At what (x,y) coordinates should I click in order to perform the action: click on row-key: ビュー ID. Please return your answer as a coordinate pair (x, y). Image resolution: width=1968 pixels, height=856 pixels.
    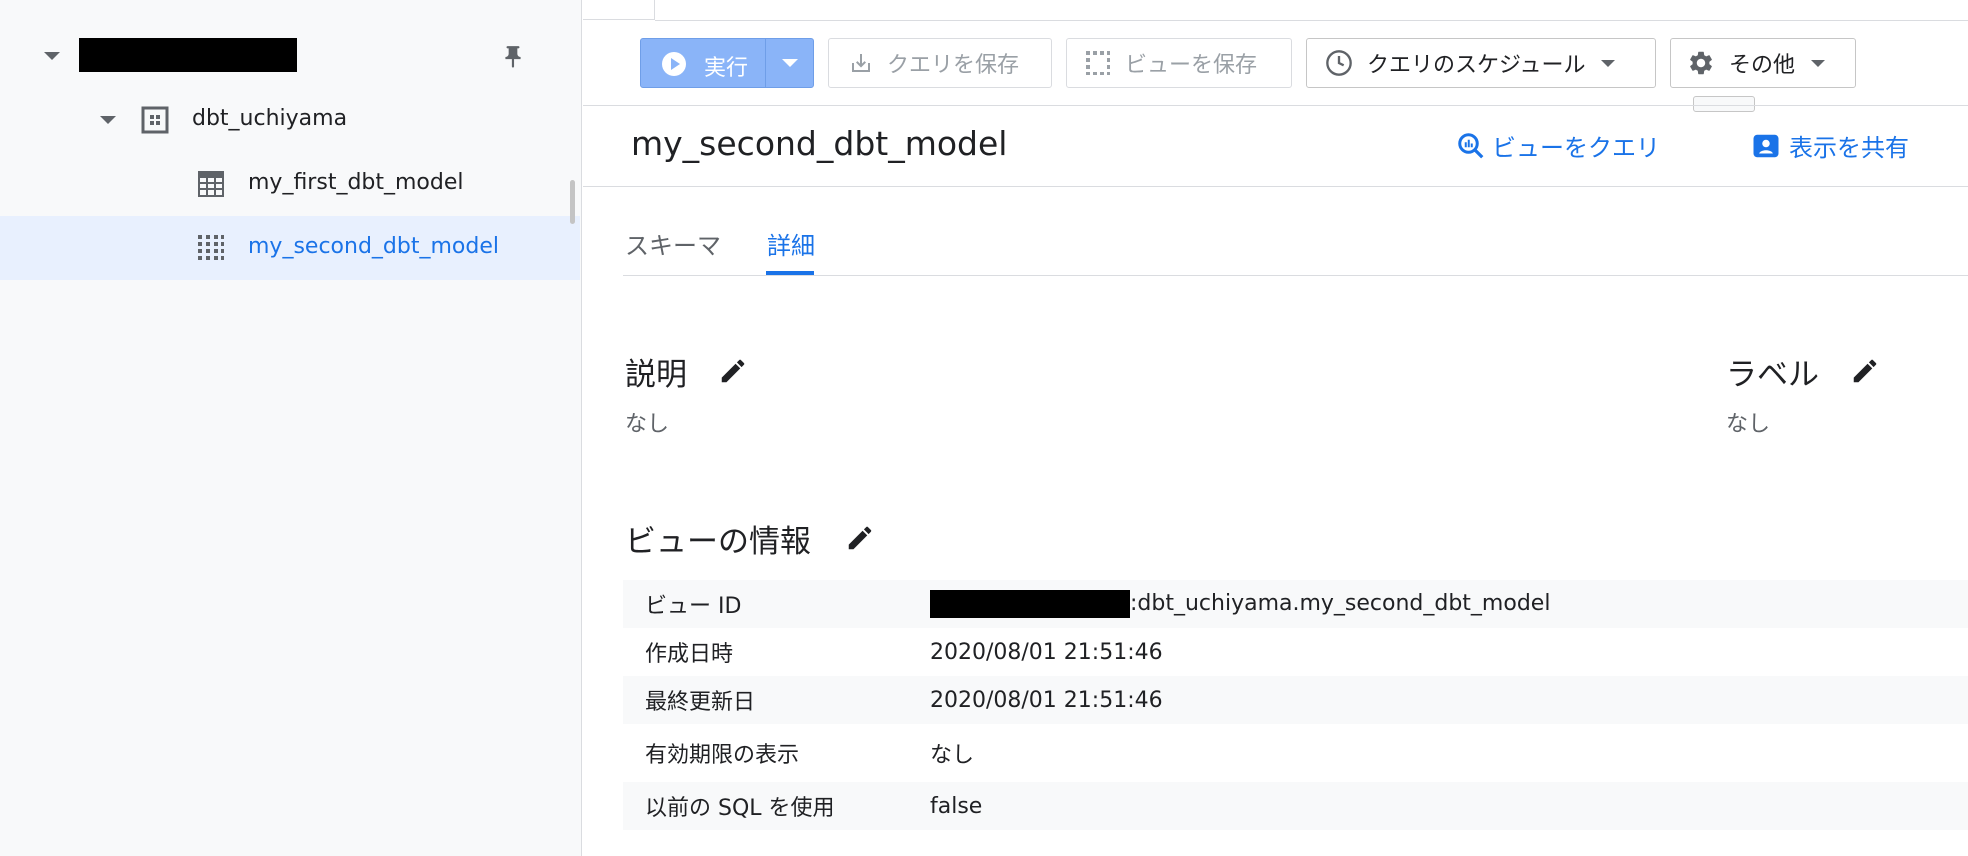
    Looking at the image, I should click on (693, 606).